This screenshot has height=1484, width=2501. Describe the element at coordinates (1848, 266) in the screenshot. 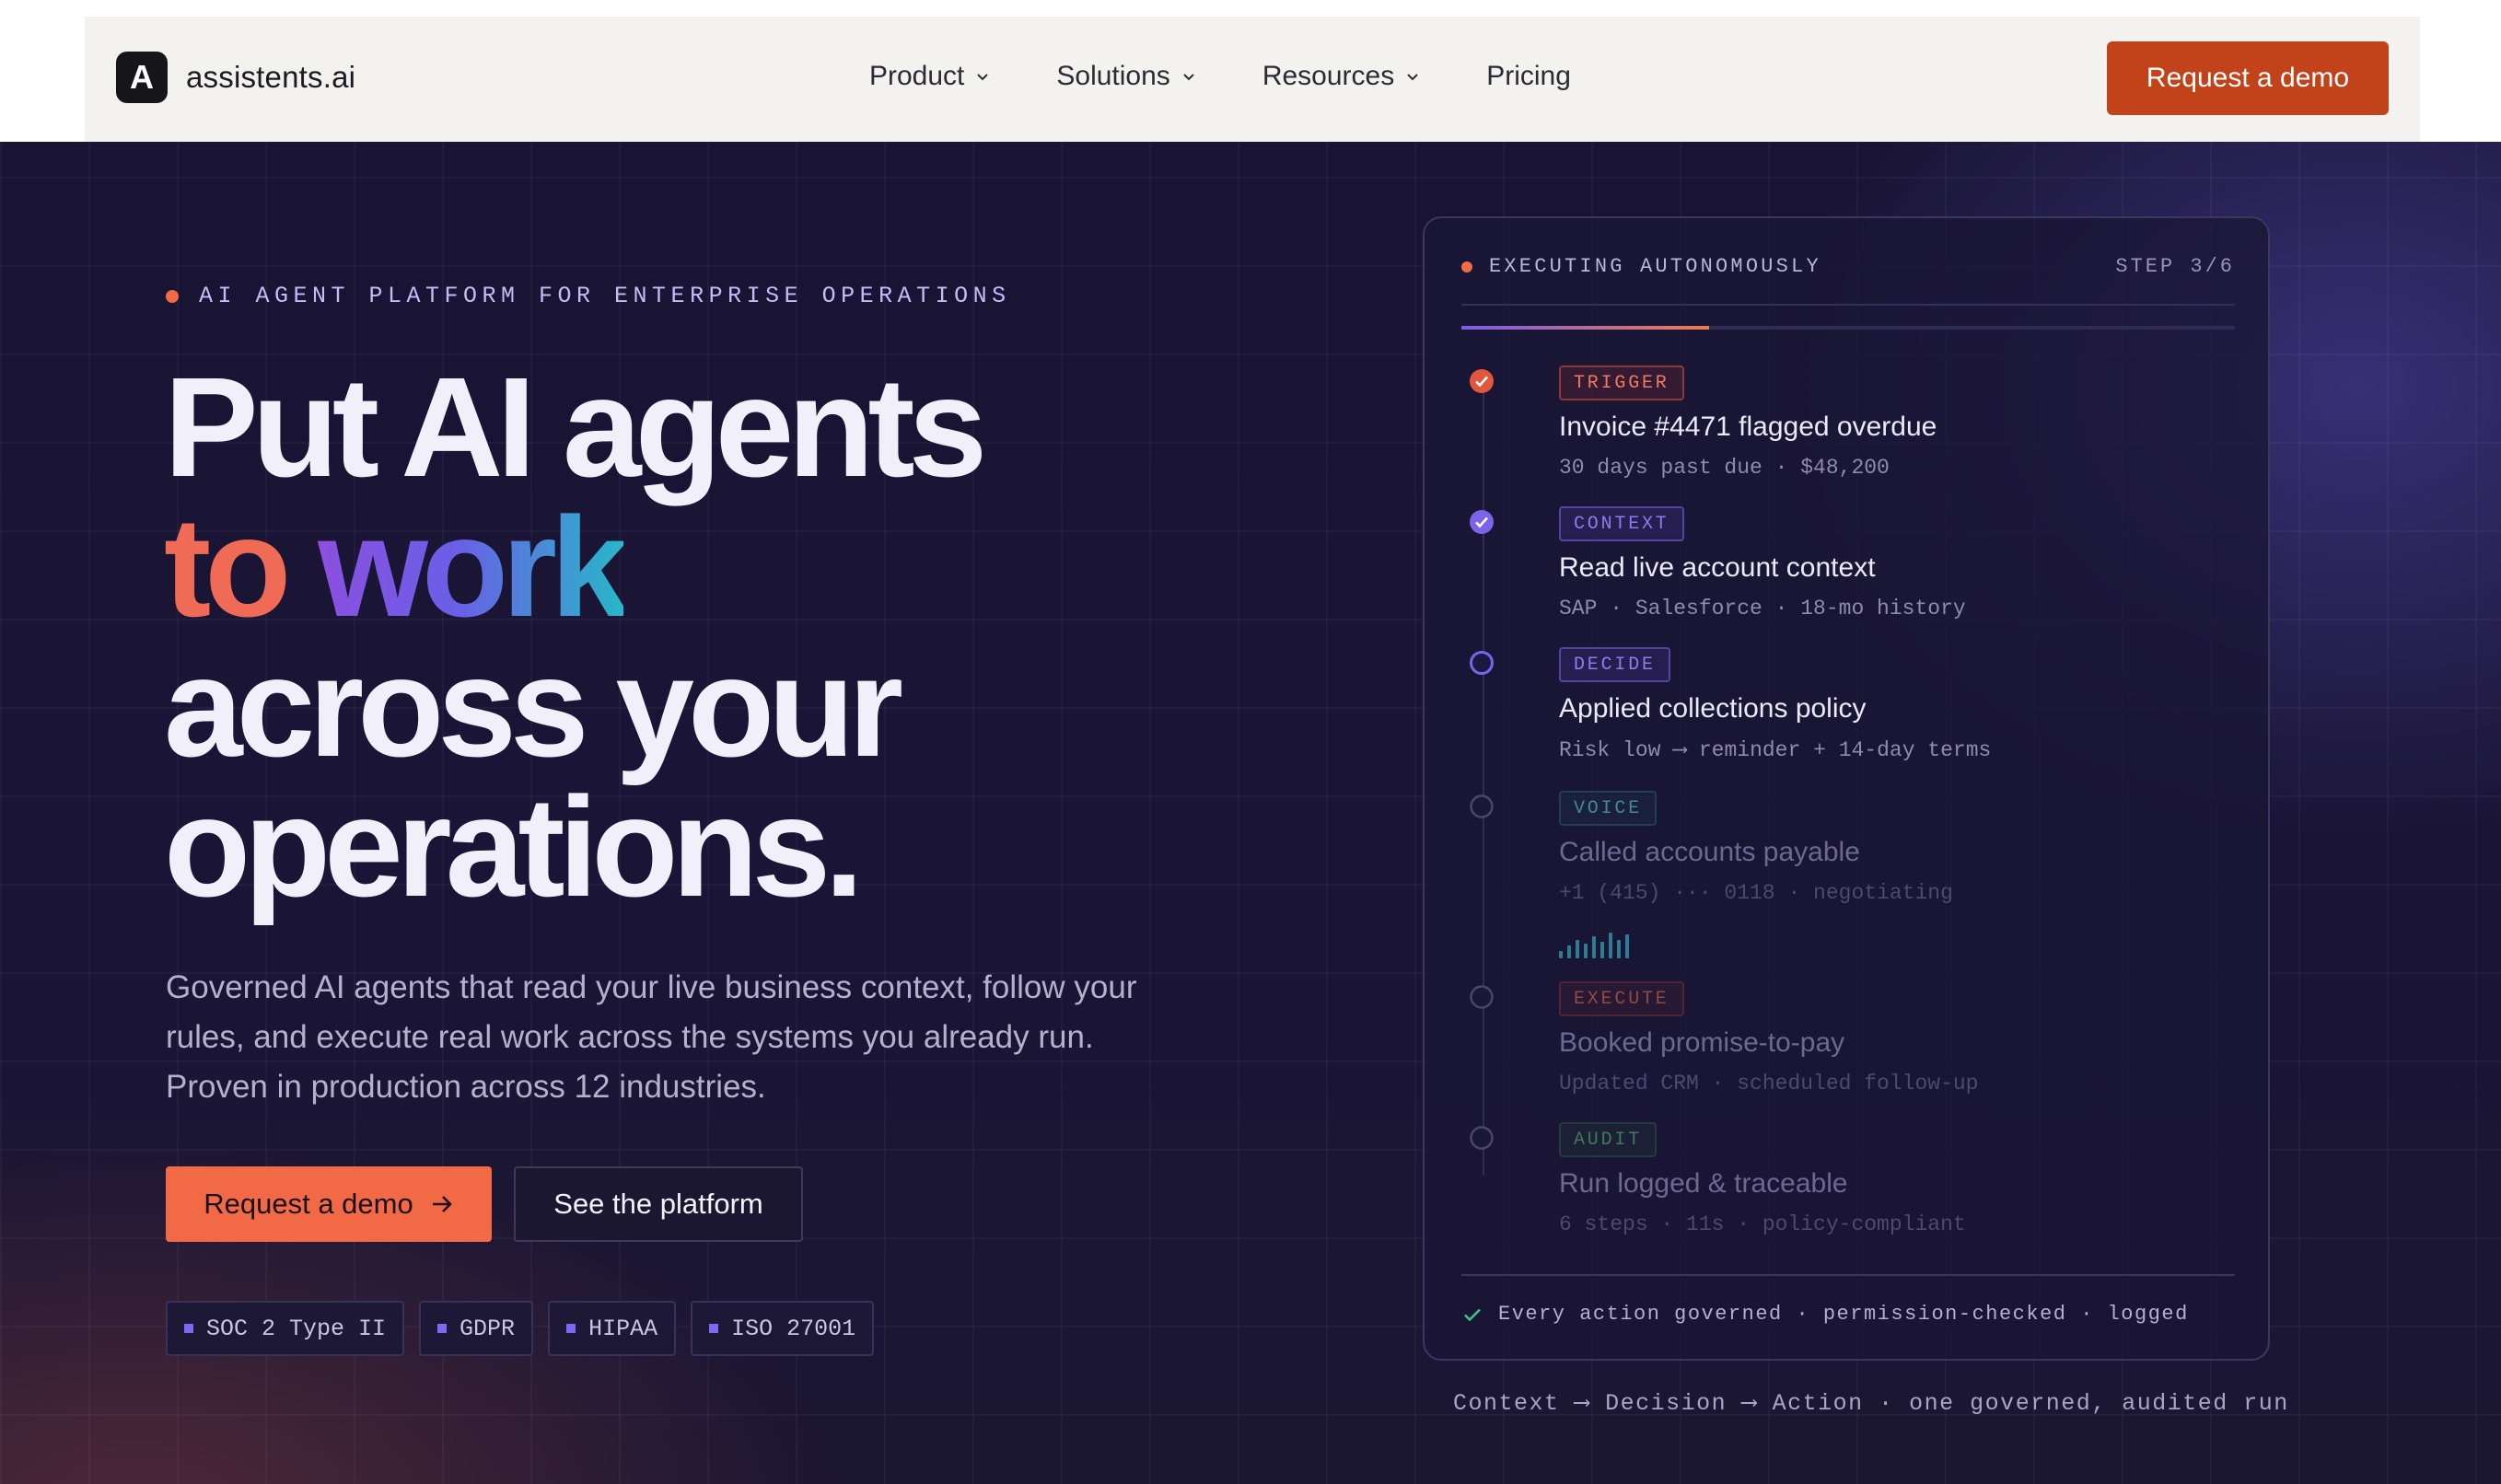

I see `panel-header: EXECUTING AUTONOMOUSLY STEP 3/6` at that location.